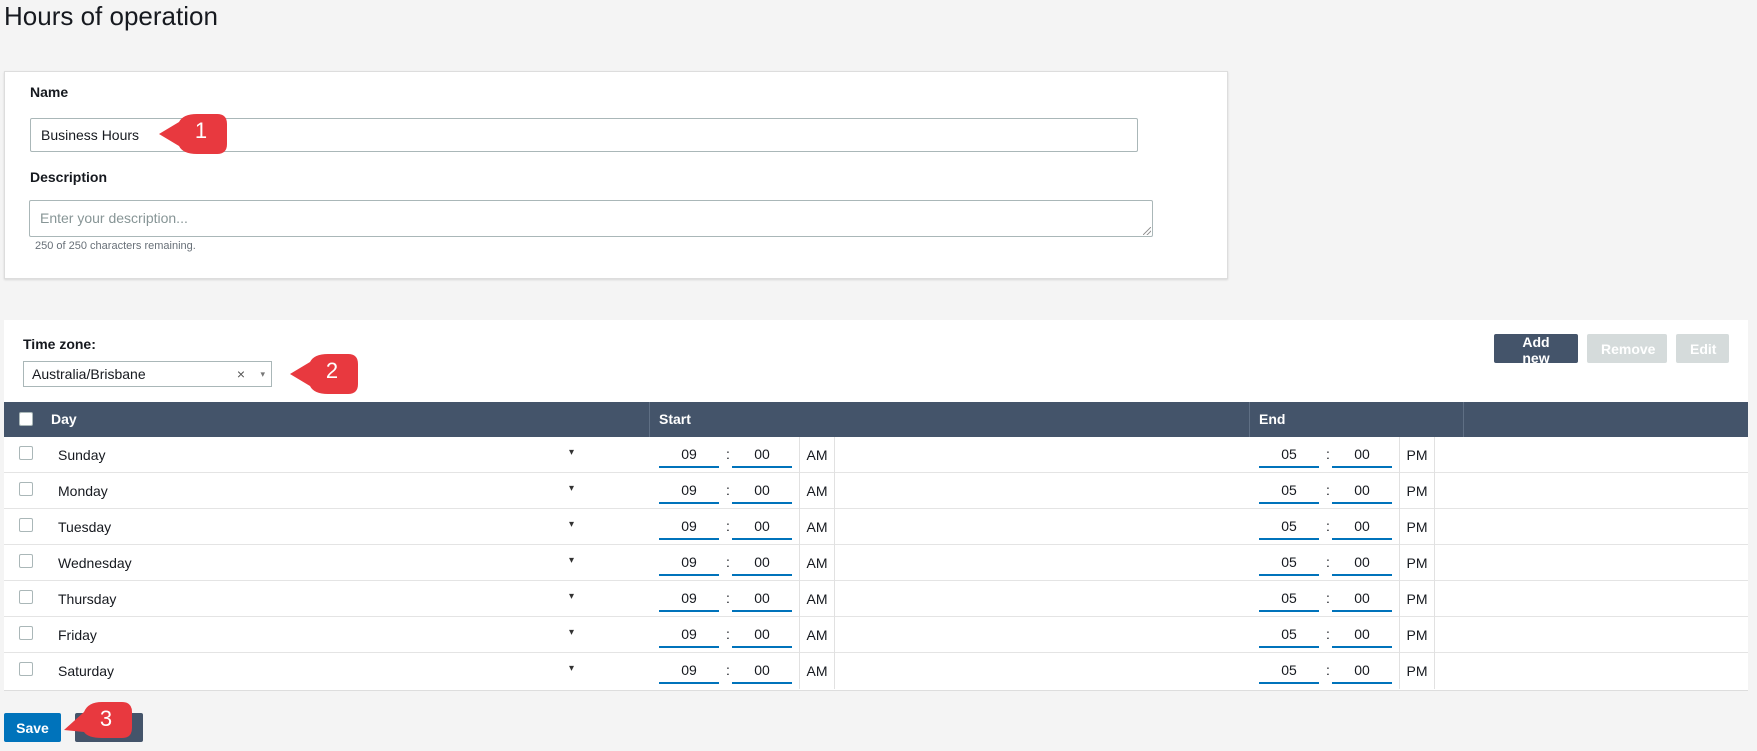 This screenshot has height=751, width=1757. What do you see at coordinates (241, 374) in the screenshot?
I see `clear-icon: ×` at bounding box center [241, 374].